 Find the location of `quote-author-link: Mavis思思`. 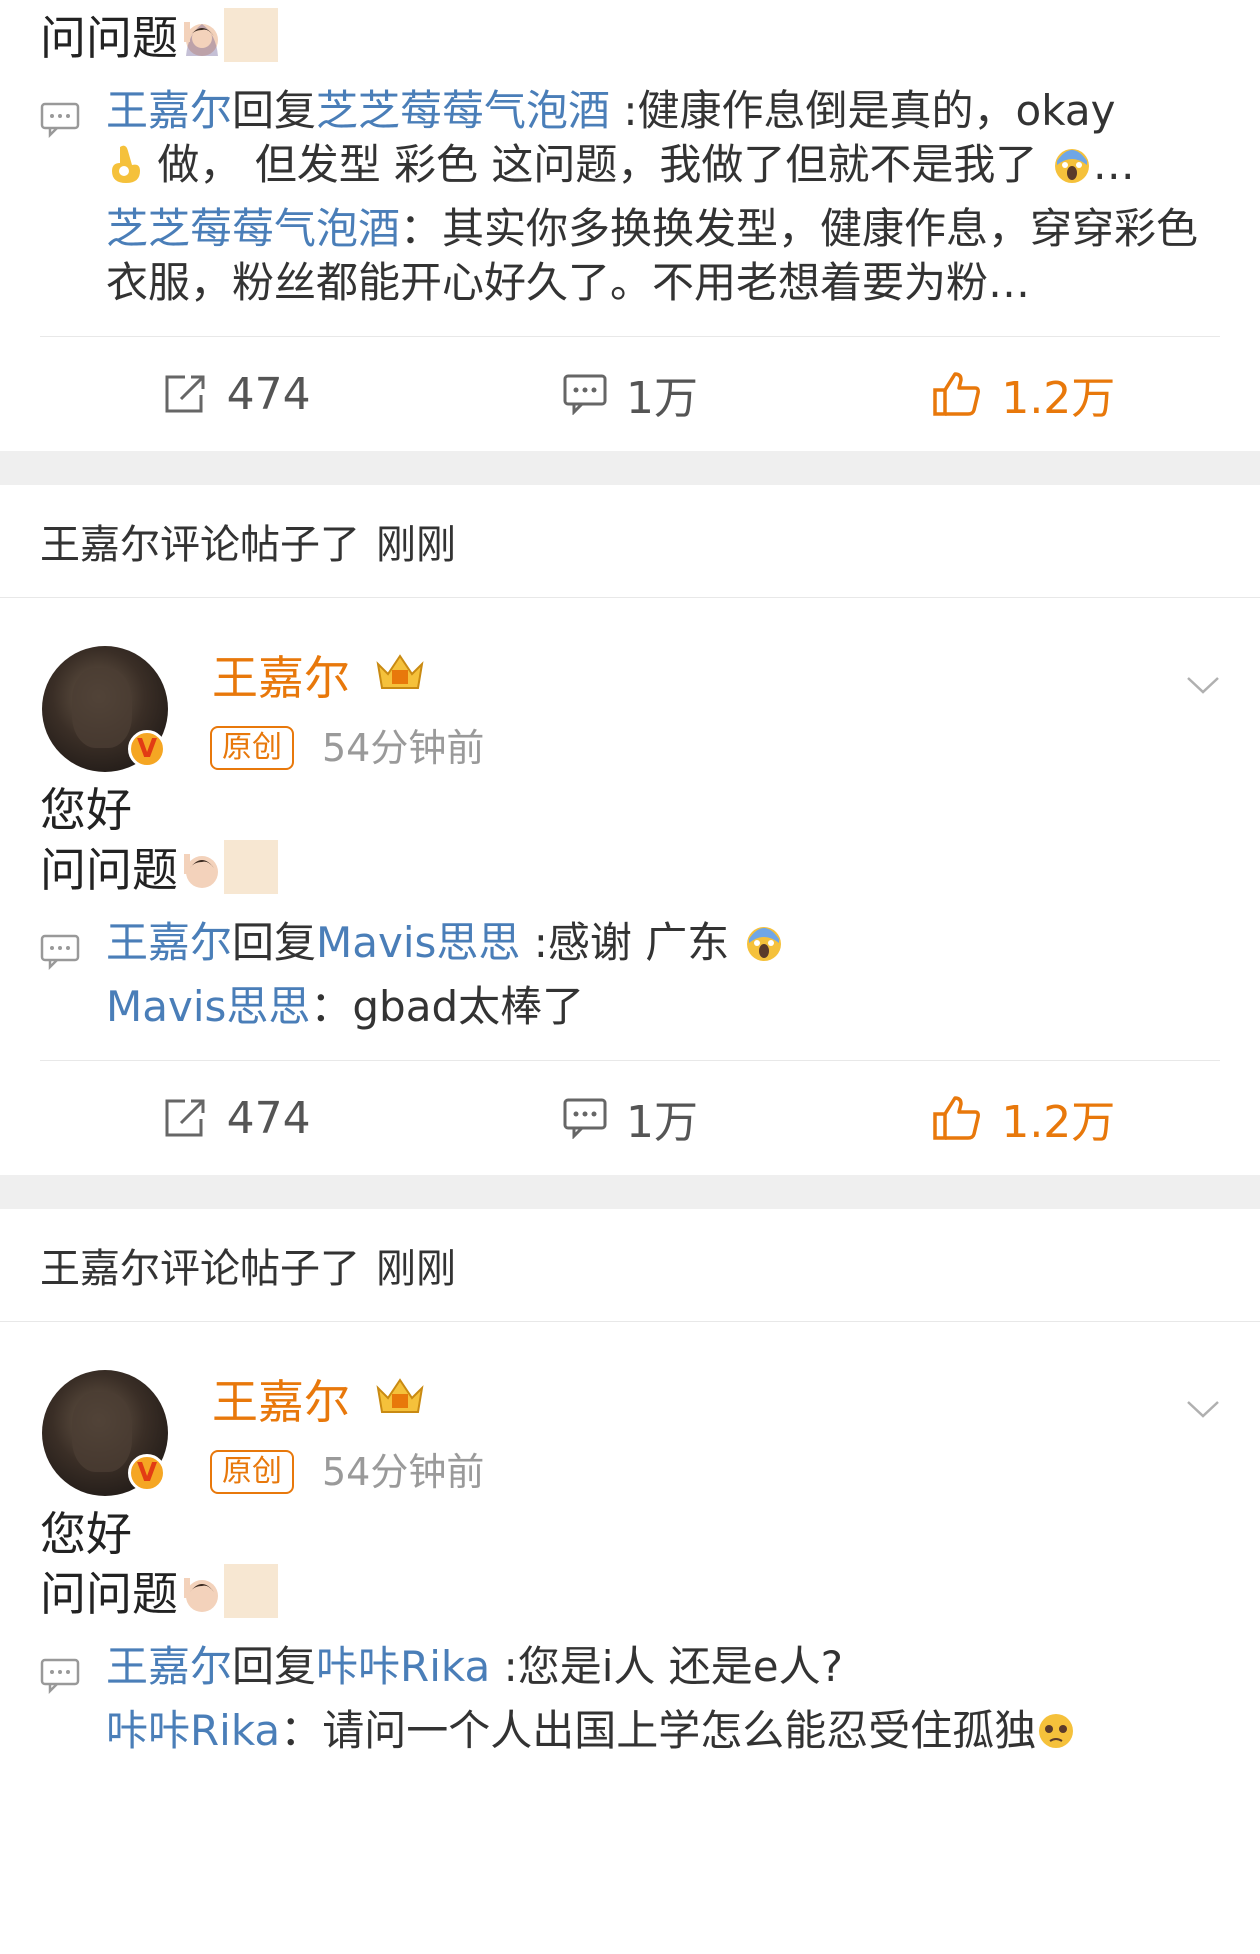

quote-author-link: Mavis思思 is located at coordinates (208, 1006).